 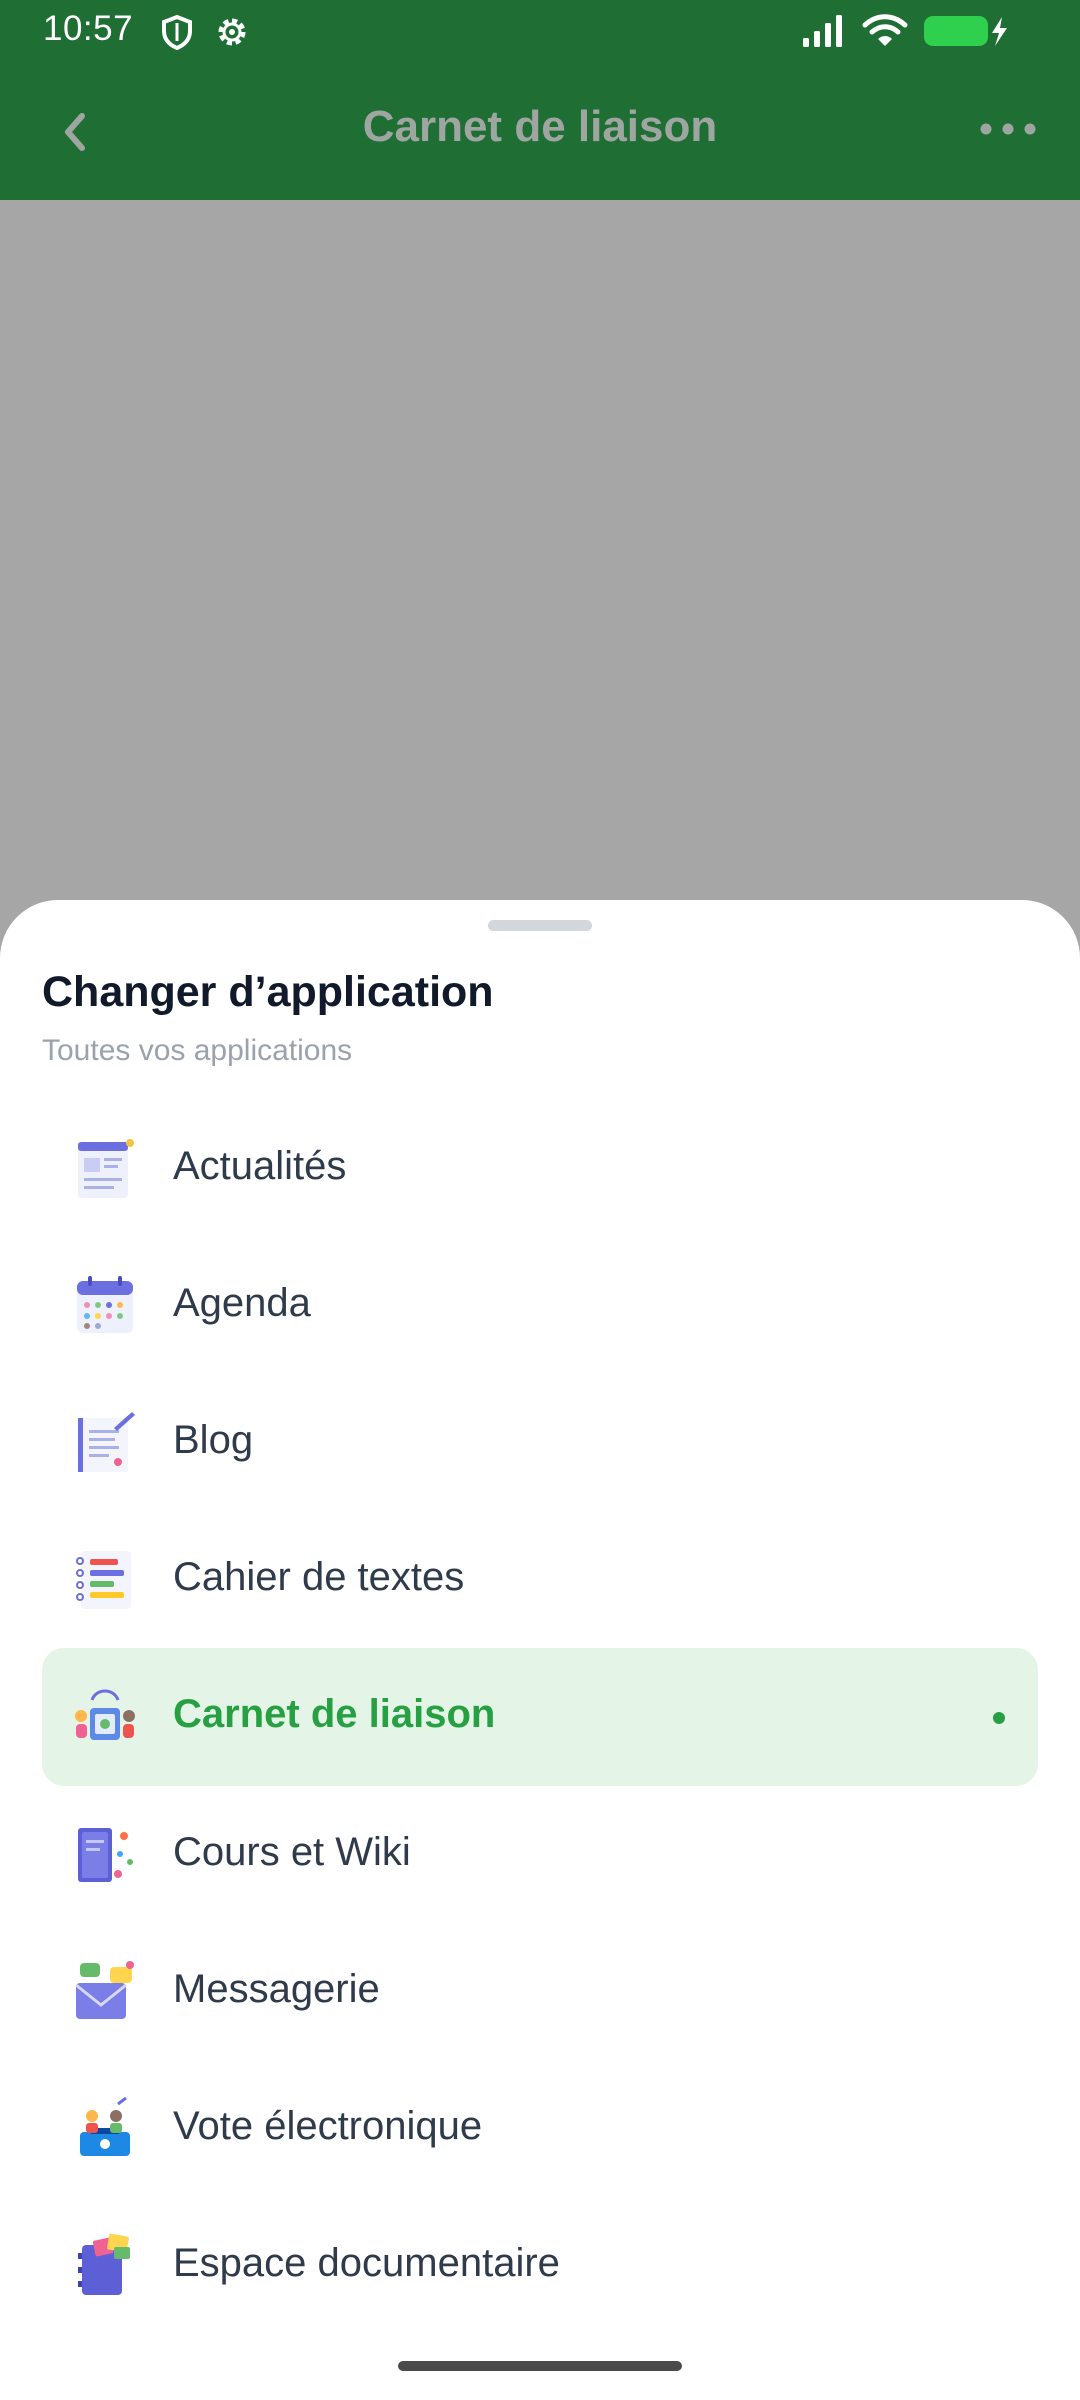 I want to click on page-title: Carnet de liaison, so click(x=540, y=126).